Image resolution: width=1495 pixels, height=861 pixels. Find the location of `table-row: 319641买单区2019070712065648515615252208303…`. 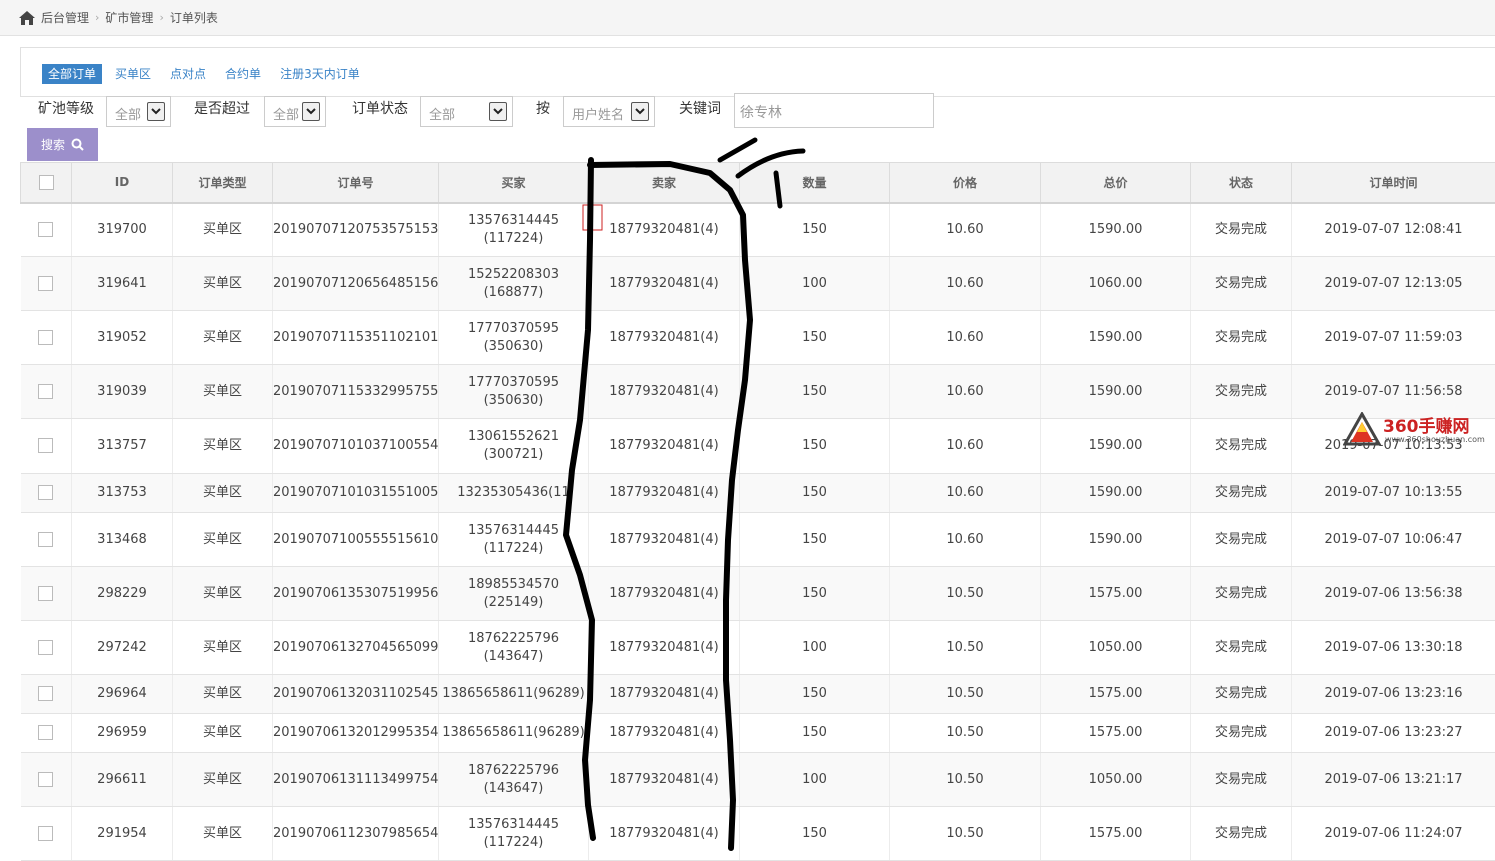

table-row: 319641买单区2019070712065648515615252208303… is located at coordinates (758, 284).